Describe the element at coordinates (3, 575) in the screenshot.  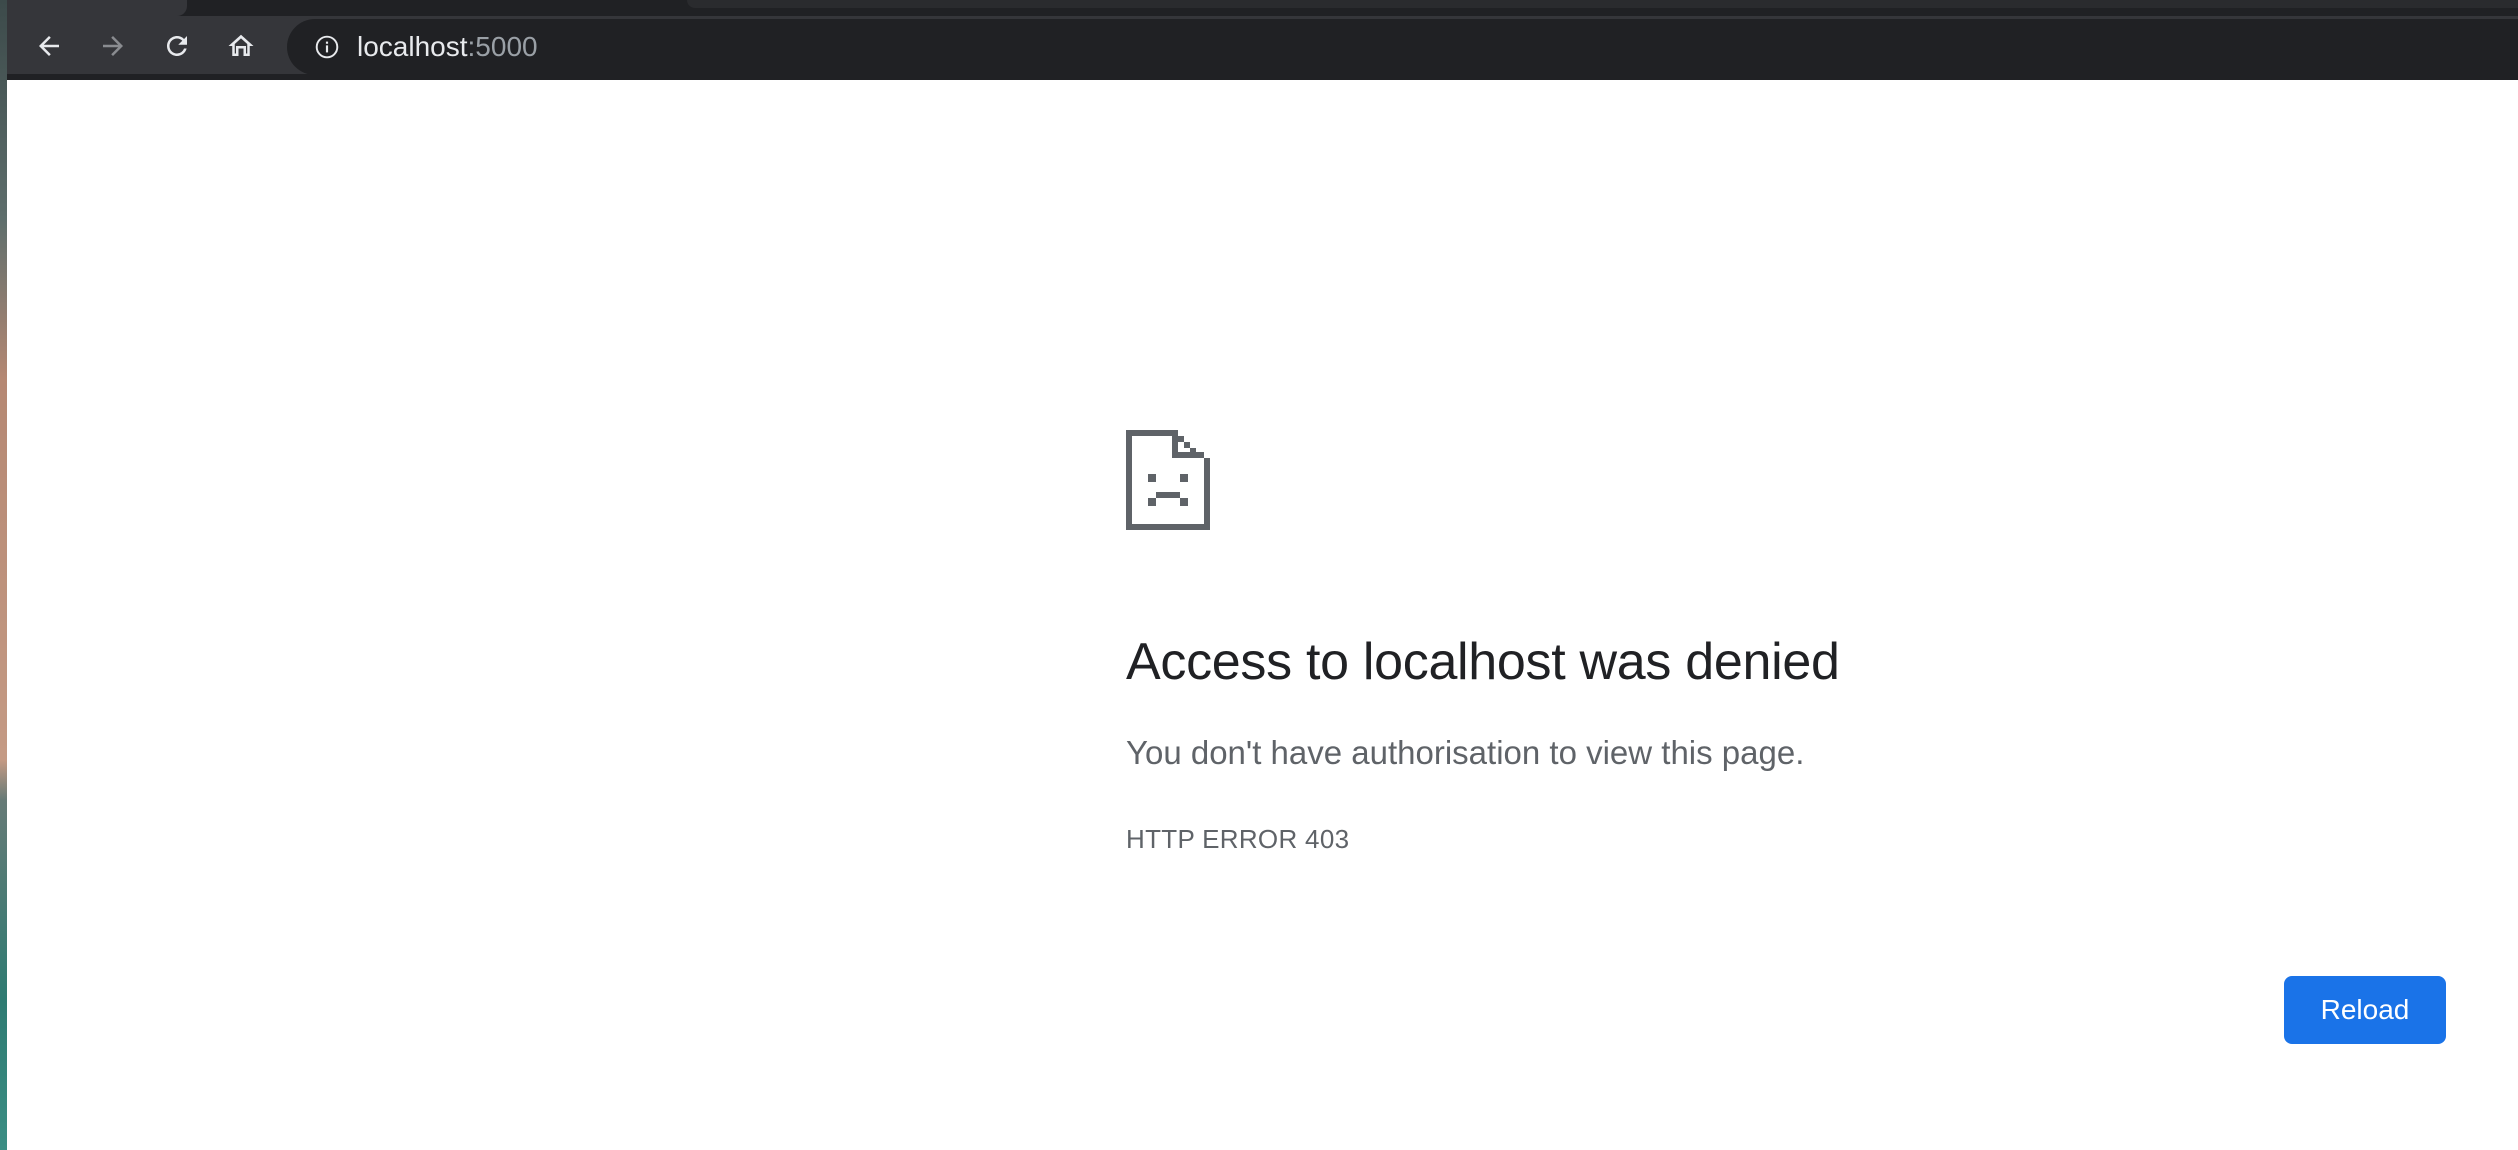
I see `desktop-background-strip` at that location.